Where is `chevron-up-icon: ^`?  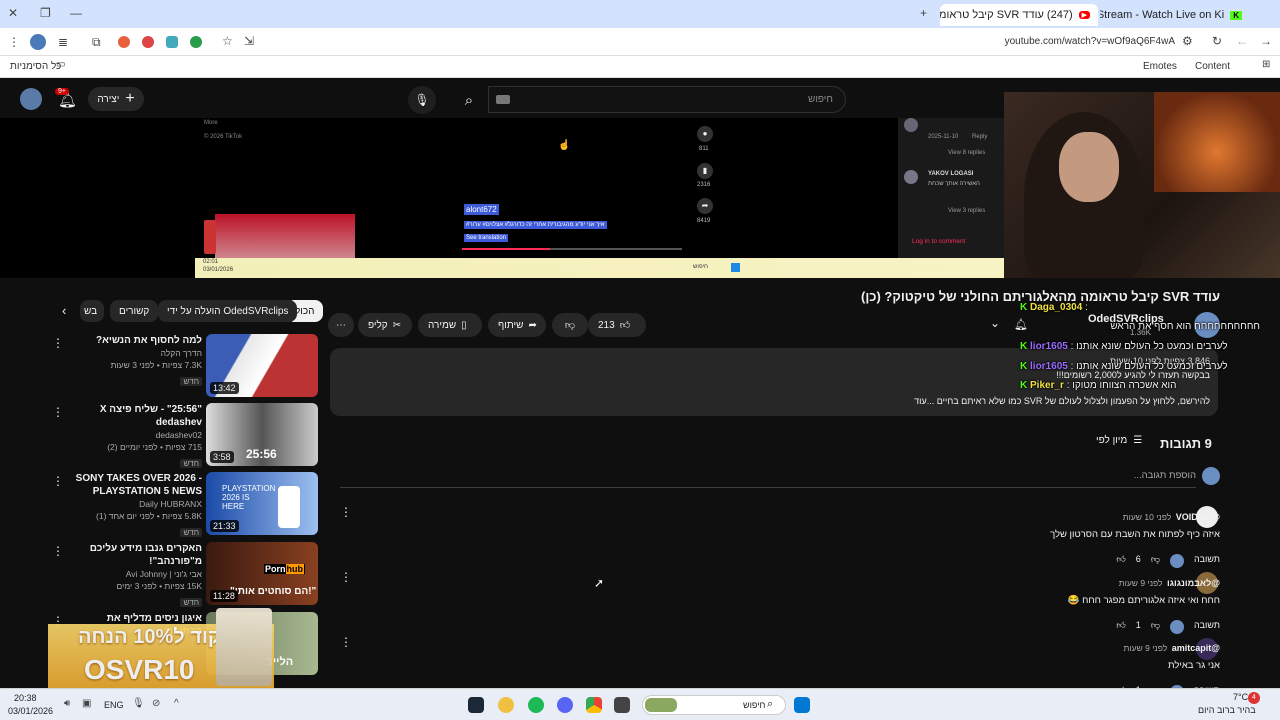 chevron-up-icon: ^ is located at coordinates (176, 703).